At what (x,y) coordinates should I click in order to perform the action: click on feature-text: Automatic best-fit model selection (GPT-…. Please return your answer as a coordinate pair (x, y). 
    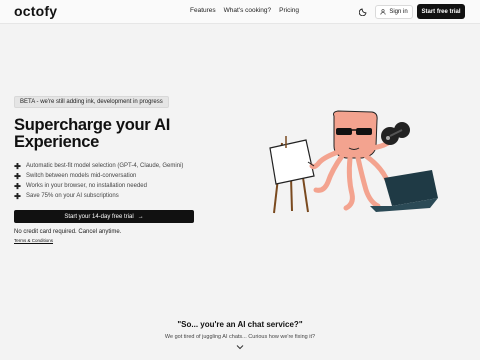
    Looking at the image, I should click on (105, 166).